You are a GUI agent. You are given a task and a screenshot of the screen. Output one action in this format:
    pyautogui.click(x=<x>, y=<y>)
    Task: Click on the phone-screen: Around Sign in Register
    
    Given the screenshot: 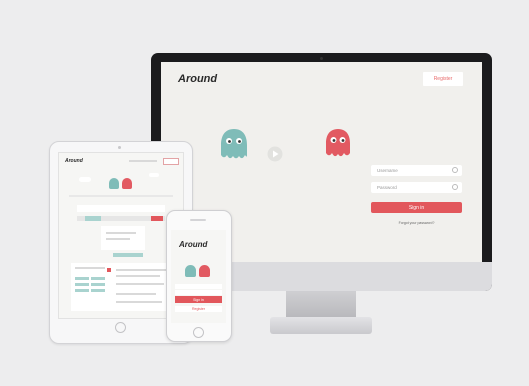 What is the action you would take?
    pyautogui.click(x=198, y=276)
    